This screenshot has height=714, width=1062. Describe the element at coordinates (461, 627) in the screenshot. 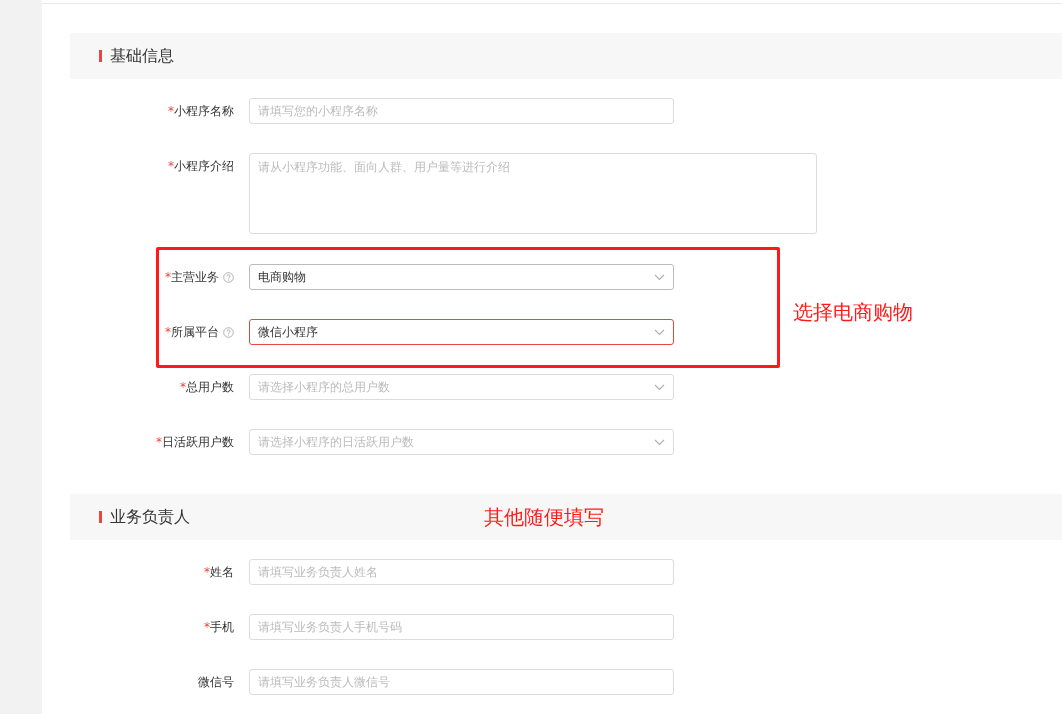

I see `input-field: 请填写业务负责人手机号码` at that location.